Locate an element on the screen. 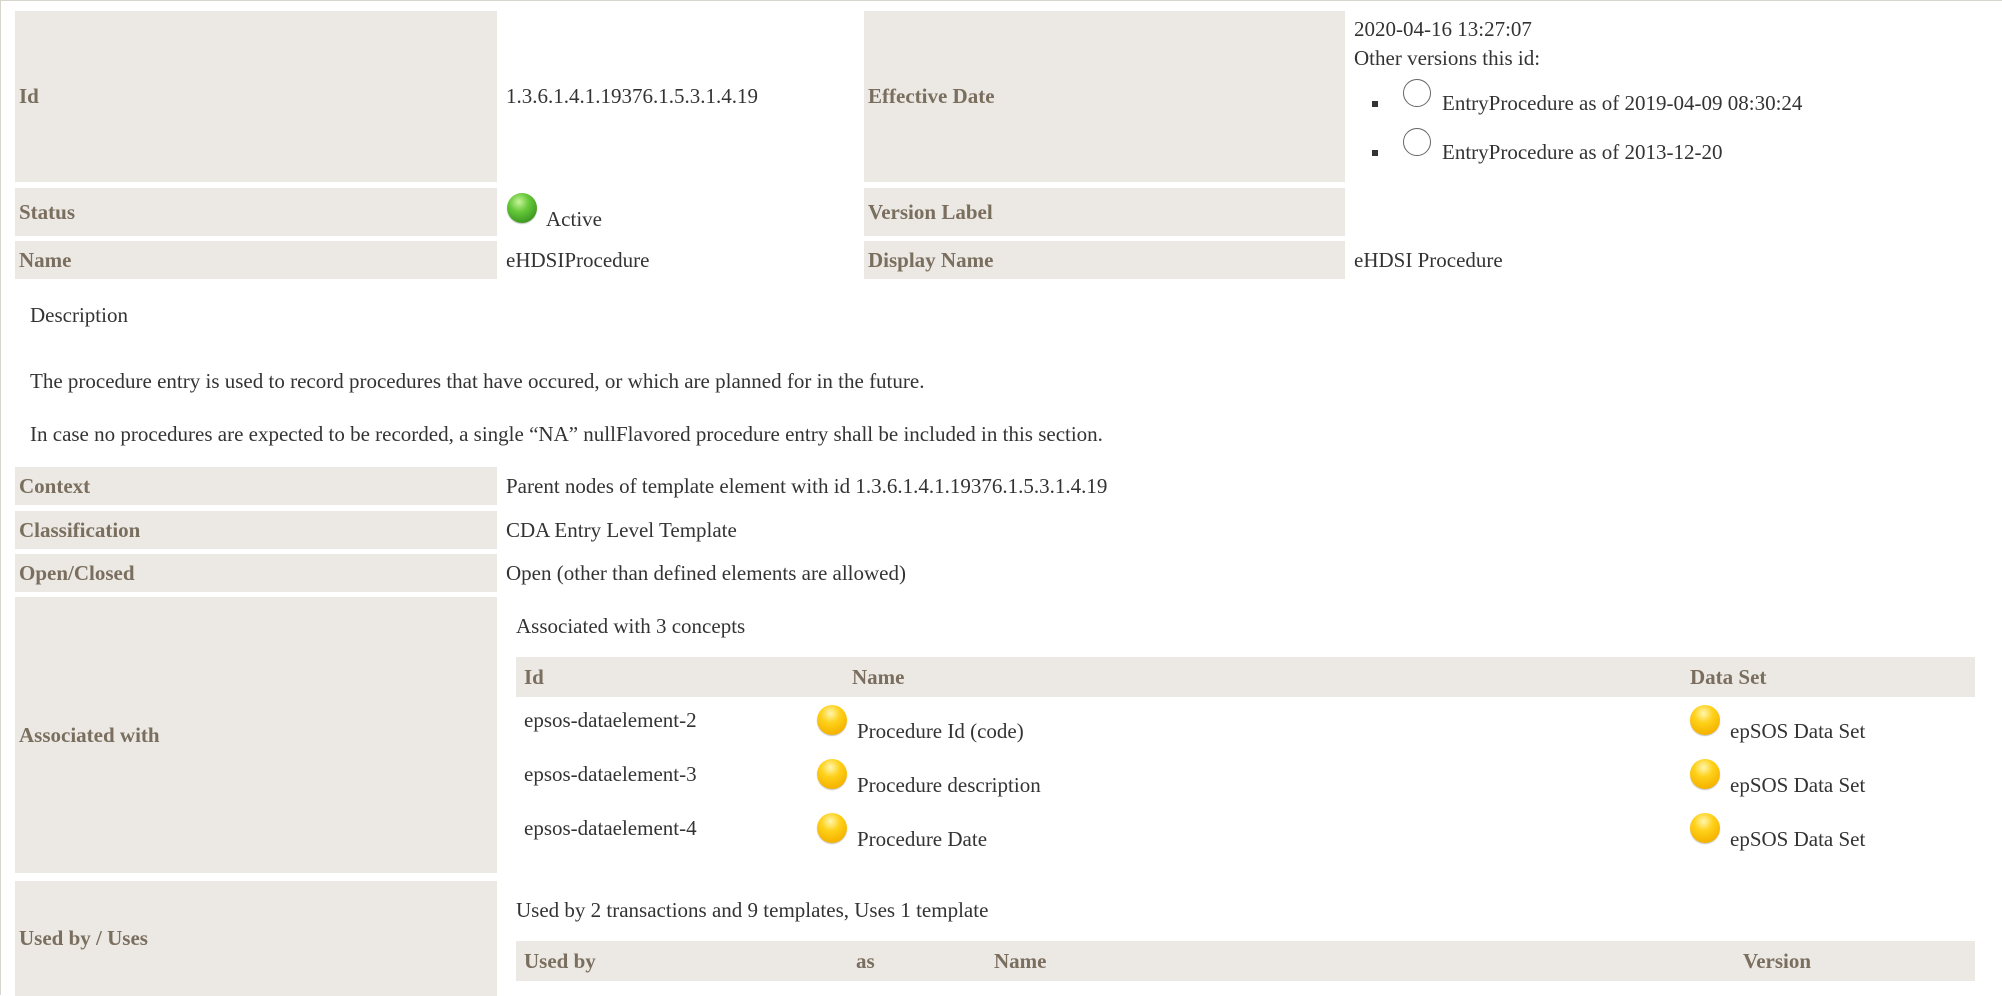 The width and height of the screenshot is (2002, 996). used-by-label: Used by / Uses is located at coordinates (256, 938).